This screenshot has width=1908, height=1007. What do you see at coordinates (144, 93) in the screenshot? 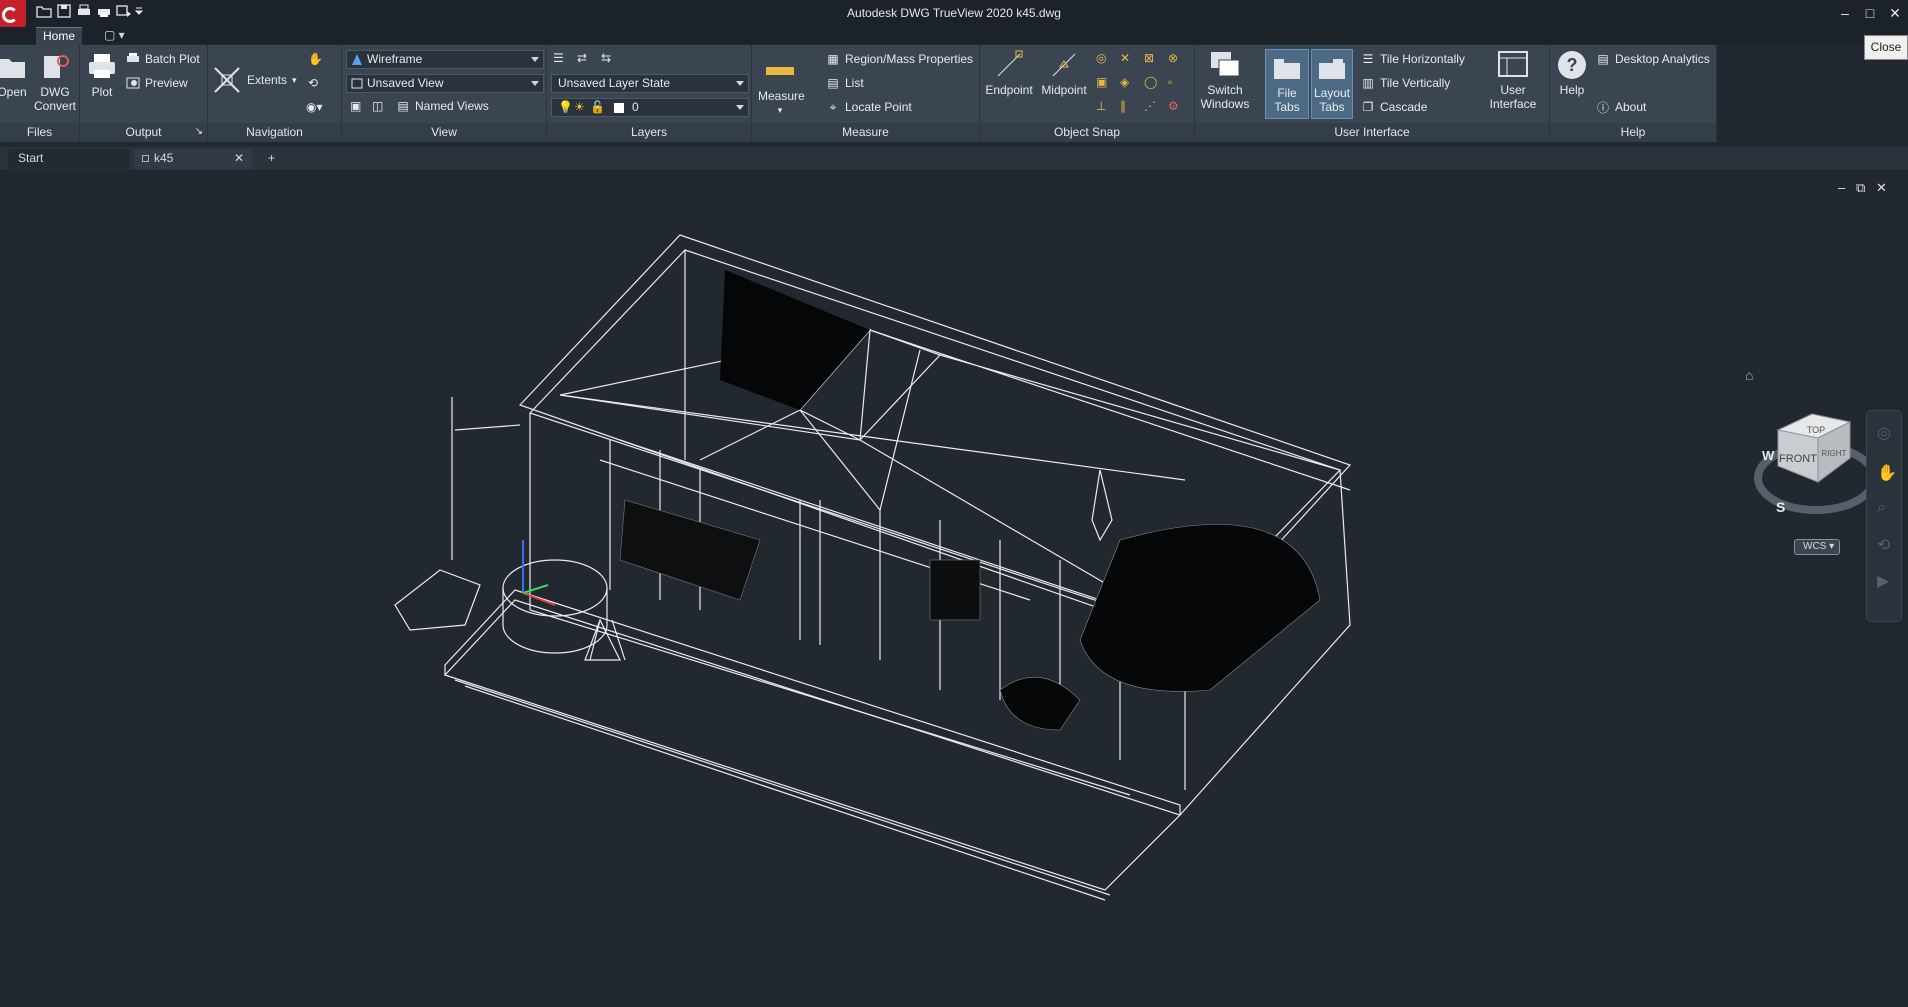
I see `output-panel: Plot Batch Plot Preview Output ↘` at bounding box center [144, 93].